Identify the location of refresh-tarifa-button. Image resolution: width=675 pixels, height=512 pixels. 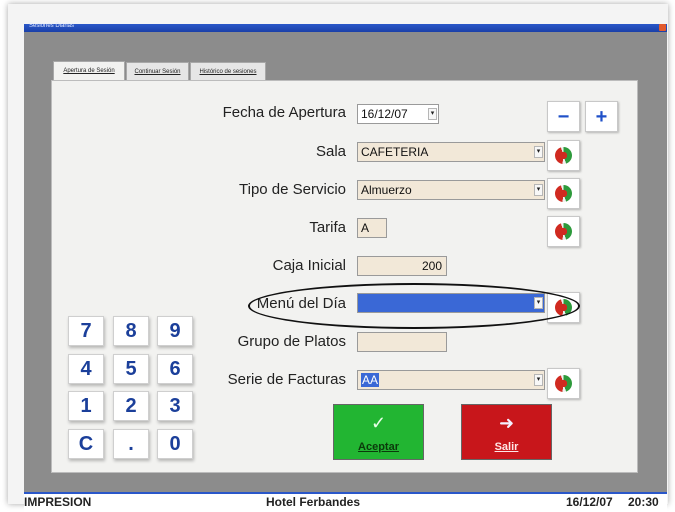
(563, 231).